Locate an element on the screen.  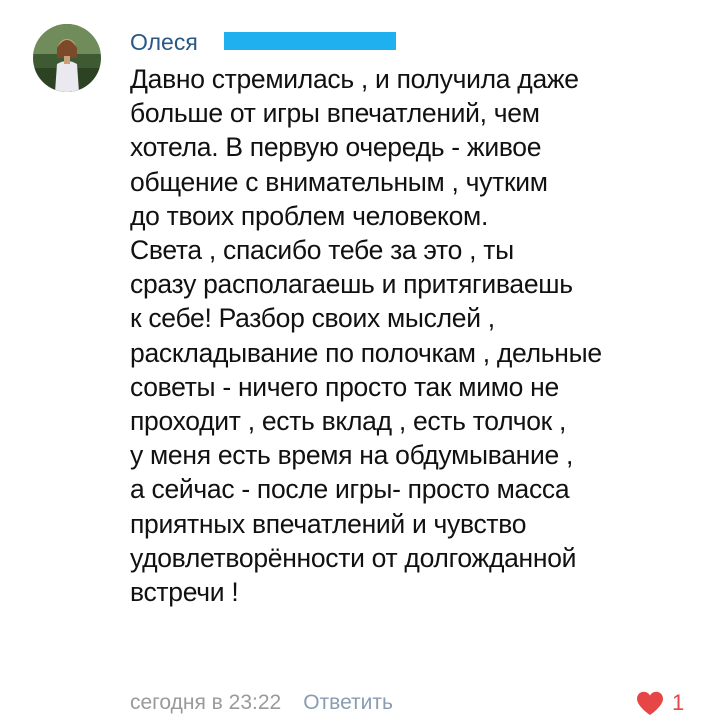
reply-button: Ответить is located at coordinates (348, 702).